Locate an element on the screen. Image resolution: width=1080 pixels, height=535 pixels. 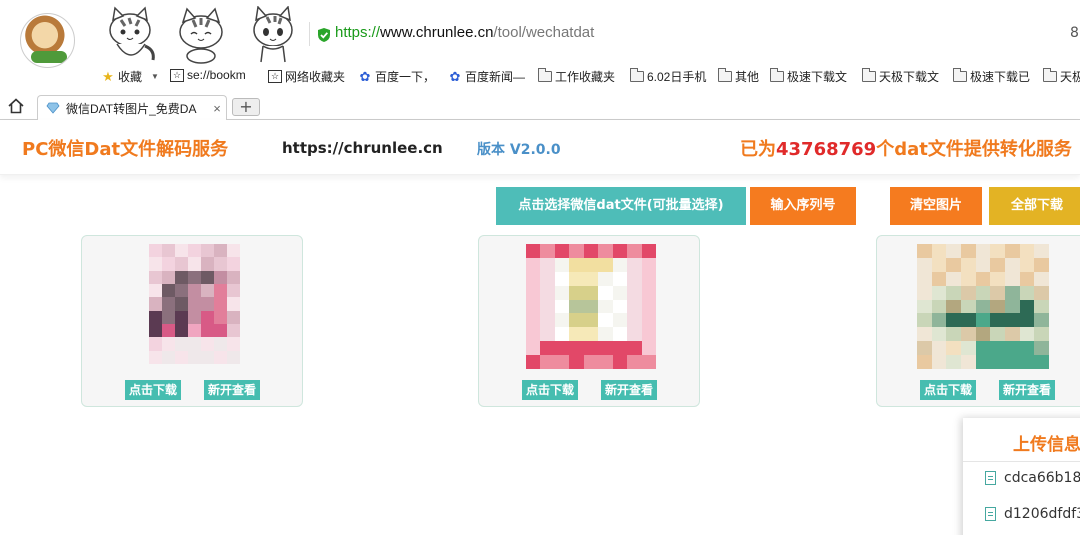
bookmark-favorites: ★ 收藏 ▼ is located at coordinates (130, 76).